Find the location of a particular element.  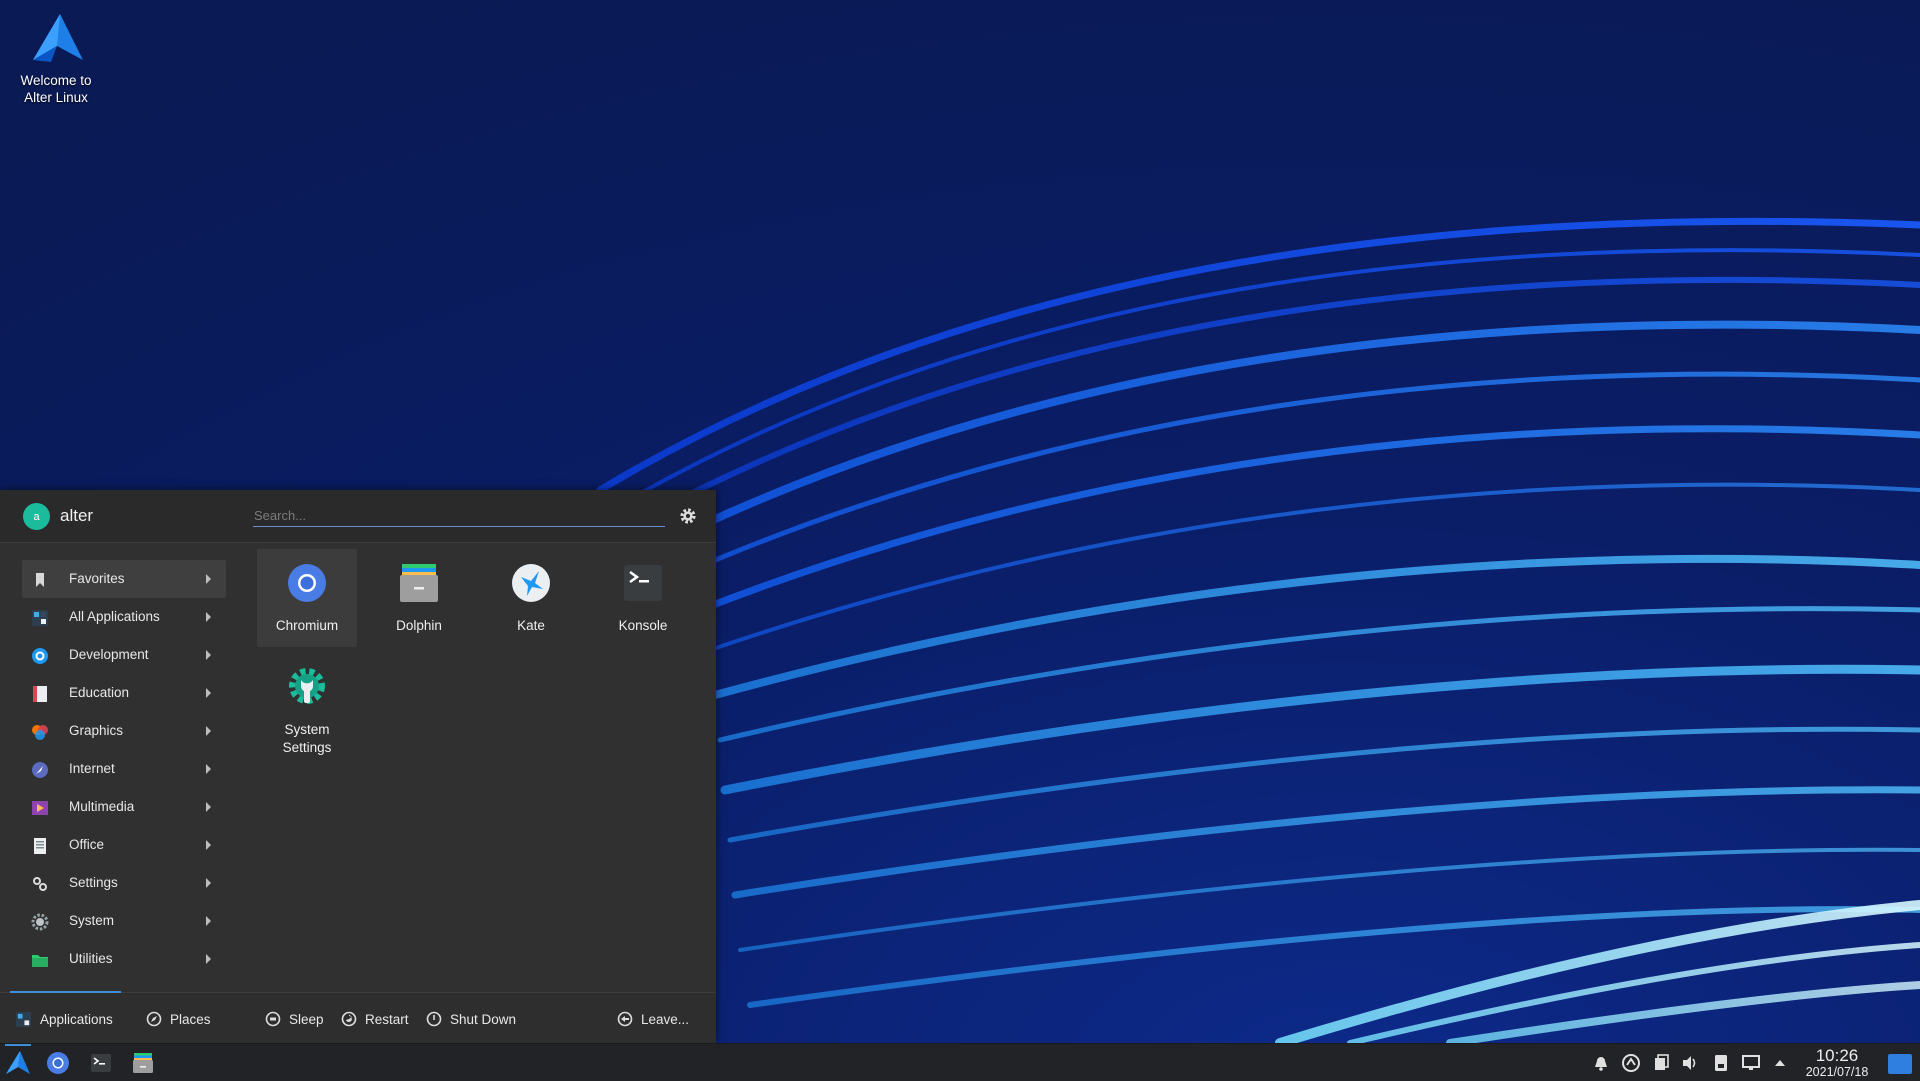

app-label: System Settings is located at coordinates (307, 738).